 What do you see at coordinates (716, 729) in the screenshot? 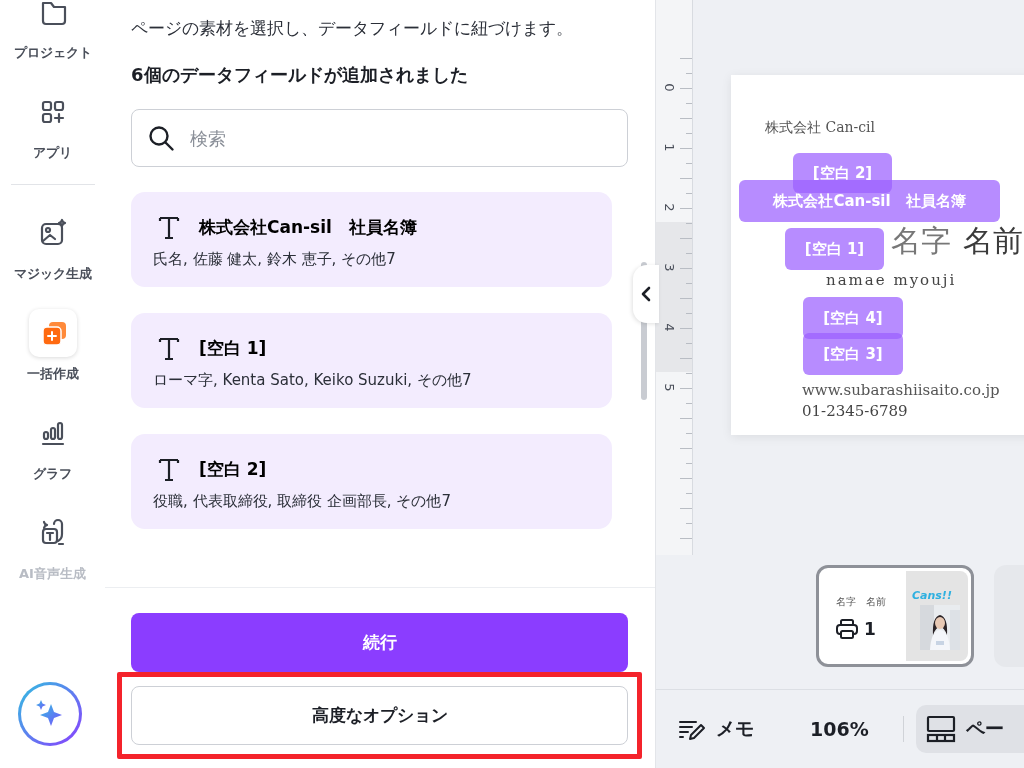
I see `notes-button: メモ` at bounding box center [716, 729].